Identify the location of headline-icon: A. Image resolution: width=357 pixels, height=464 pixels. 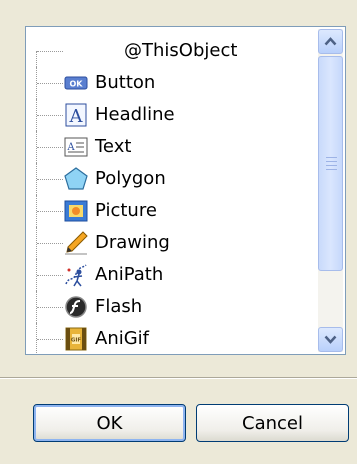
(76, 115).